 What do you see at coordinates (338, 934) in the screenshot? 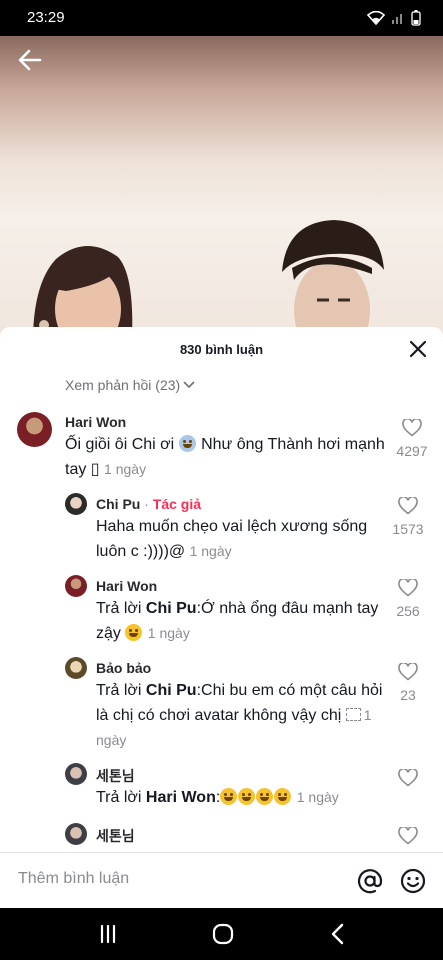
I see `back-icon` at bounding box center [338, 934].